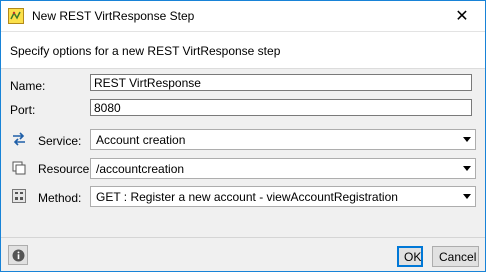 This screenshot has width=486, height=272. I want to click on resource-label: Resource:, so click(65, 169).